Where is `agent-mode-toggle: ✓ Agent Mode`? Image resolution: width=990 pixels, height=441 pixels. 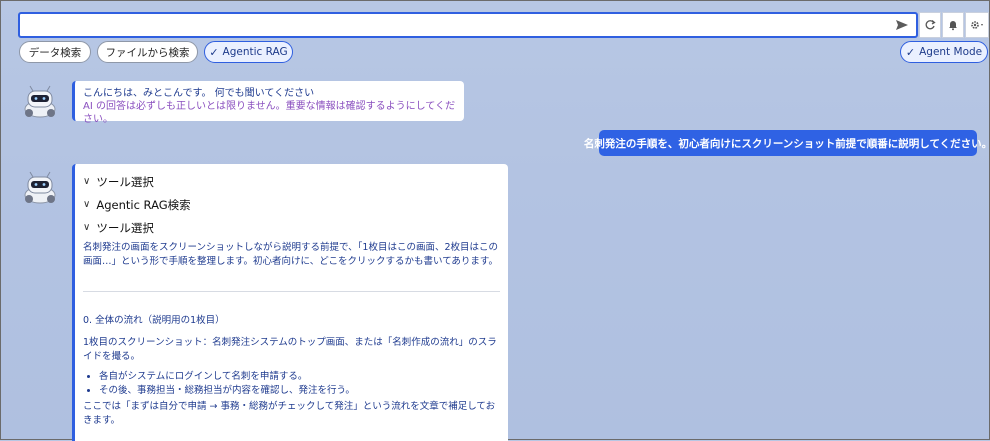 agent-mode-toggle: ✓ Agent Mode is located at coordinates (944, 52).